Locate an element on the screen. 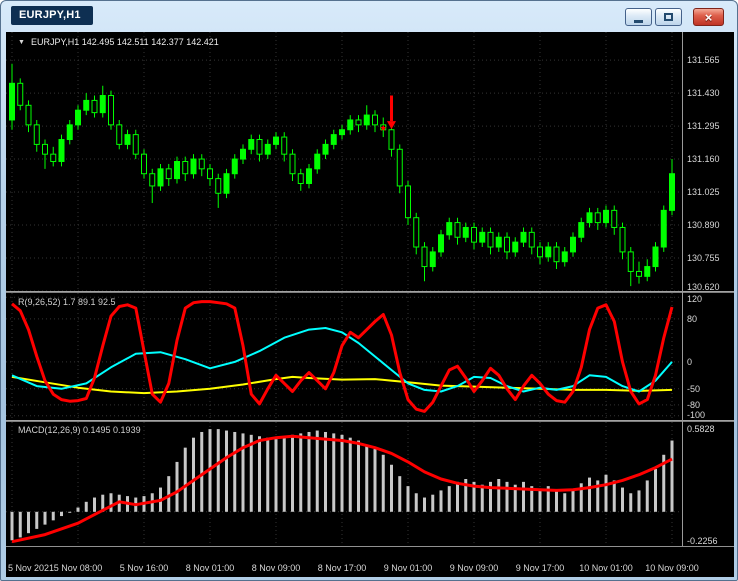  pane-separator is located at coordinates (370, 546).